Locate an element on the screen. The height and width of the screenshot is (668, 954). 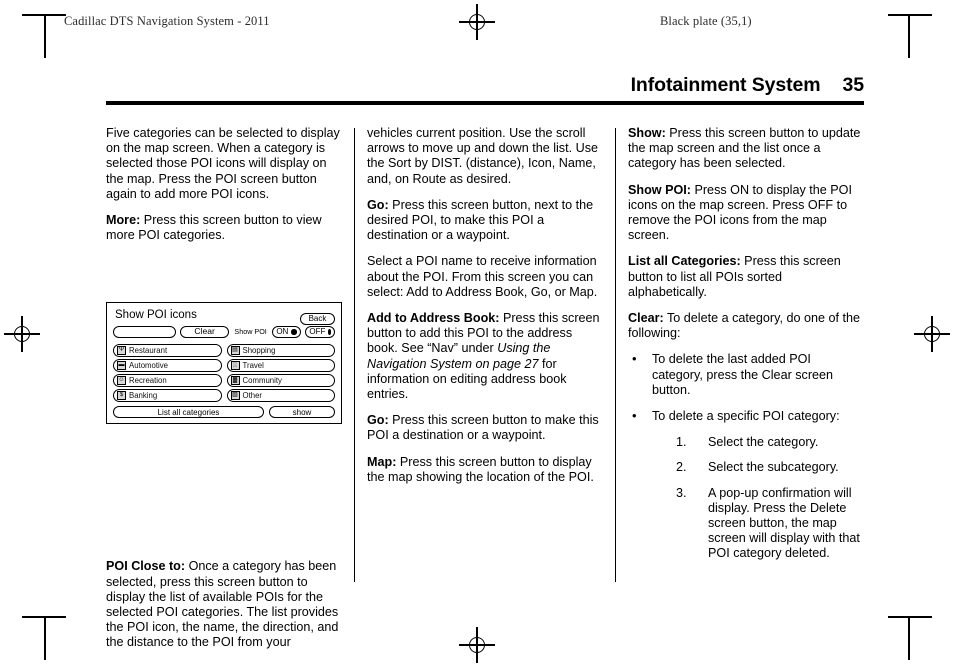
screen-bottom-row: List all categories show is located at coordinates (224, 412).